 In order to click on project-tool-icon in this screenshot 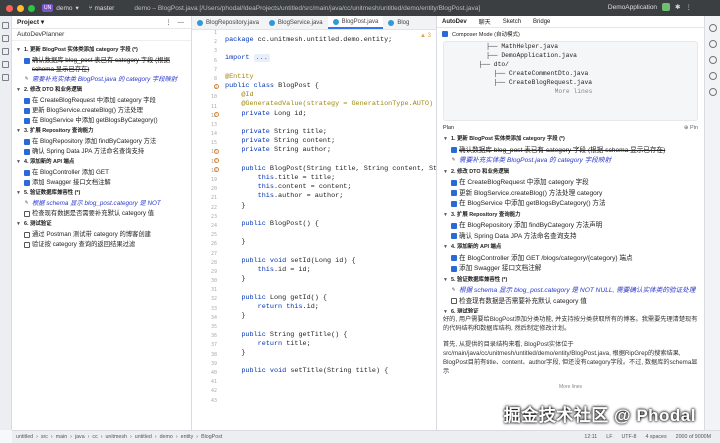, I will do `click(5, 25)`.